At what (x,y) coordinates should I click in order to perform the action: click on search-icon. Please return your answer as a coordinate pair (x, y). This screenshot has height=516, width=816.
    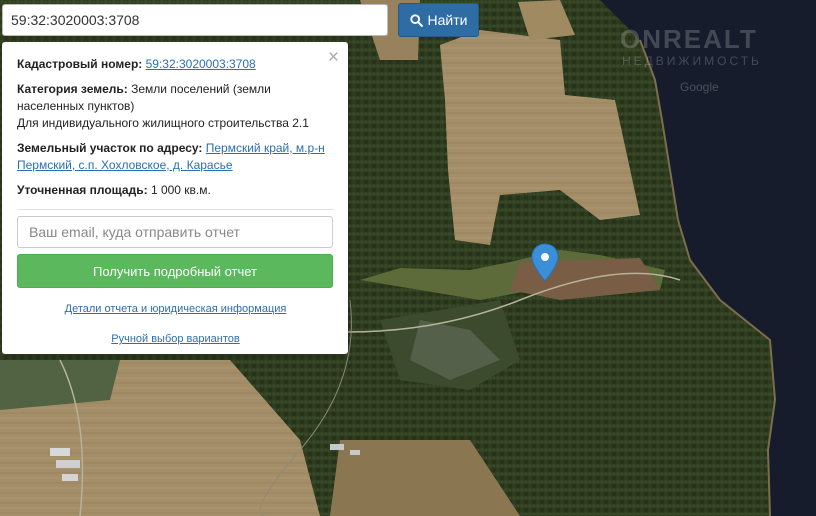
    Looking at the image, I should click on (416, 20).